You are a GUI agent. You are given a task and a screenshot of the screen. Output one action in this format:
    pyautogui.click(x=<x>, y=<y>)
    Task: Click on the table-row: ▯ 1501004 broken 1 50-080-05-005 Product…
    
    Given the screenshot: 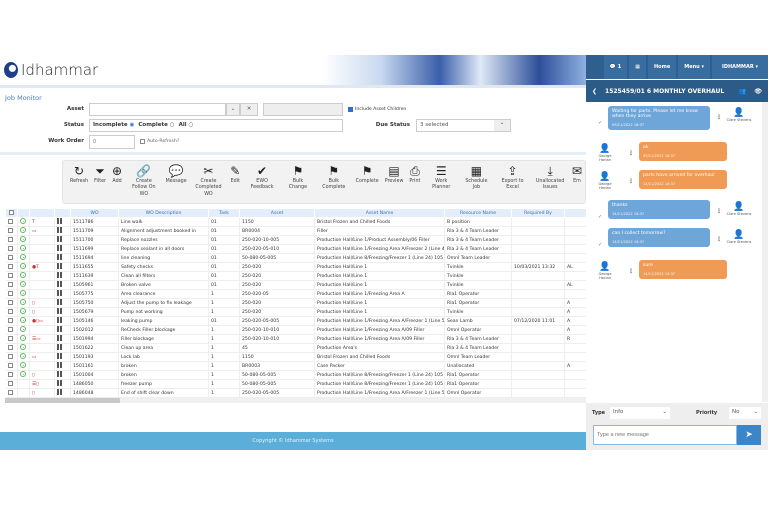 What is the action you would take?
    pyautogui.click(x=296, y=375)
    